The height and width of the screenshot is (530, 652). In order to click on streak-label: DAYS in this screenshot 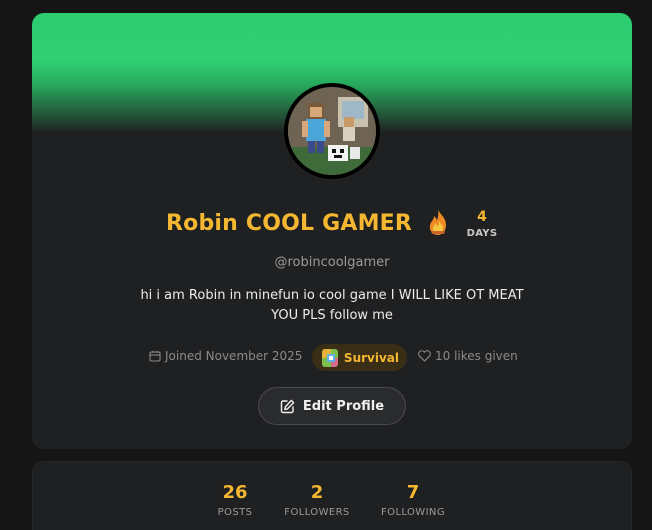, I will do `click(482, 233)`.